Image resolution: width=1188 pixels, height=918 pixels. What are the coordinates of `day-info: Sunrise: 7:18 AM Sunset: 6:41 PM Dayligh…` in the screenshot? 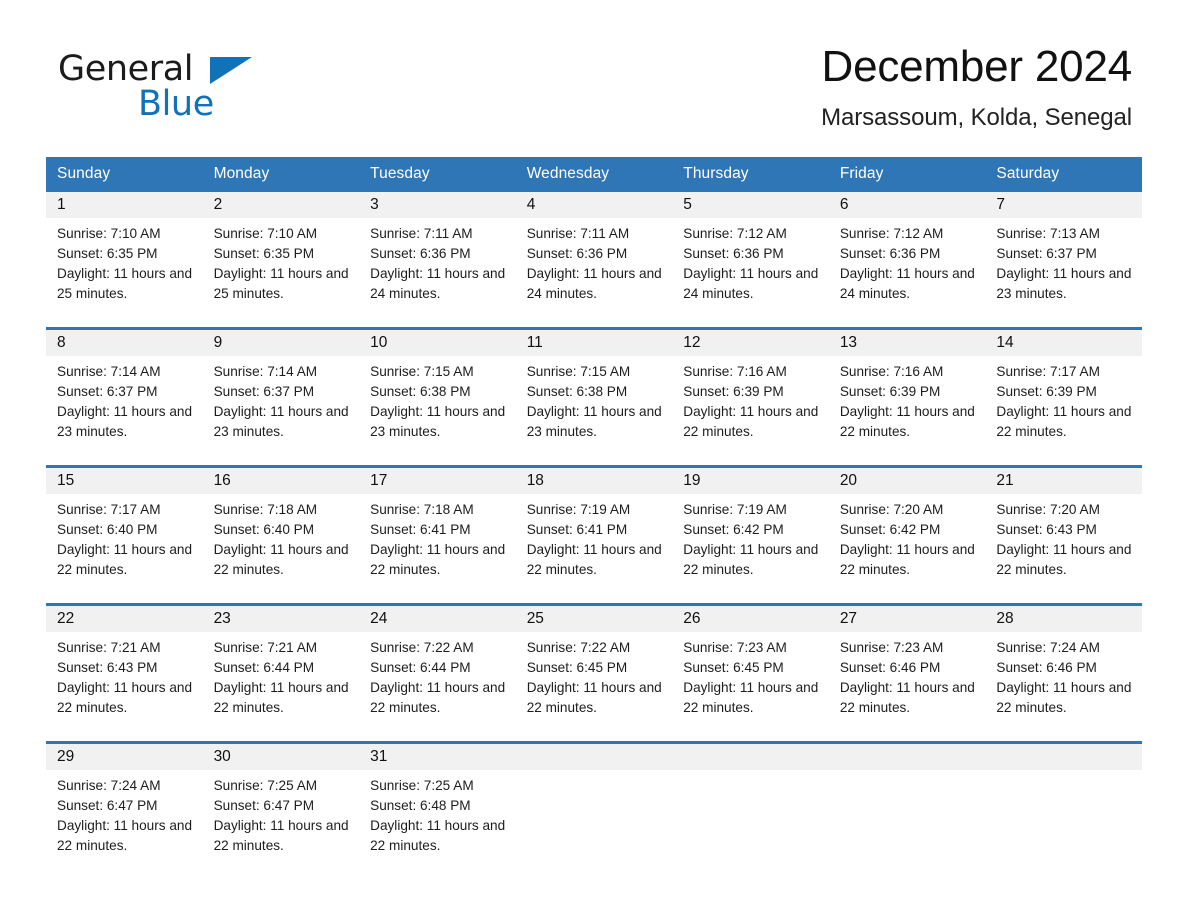 It's located at (437, 537).